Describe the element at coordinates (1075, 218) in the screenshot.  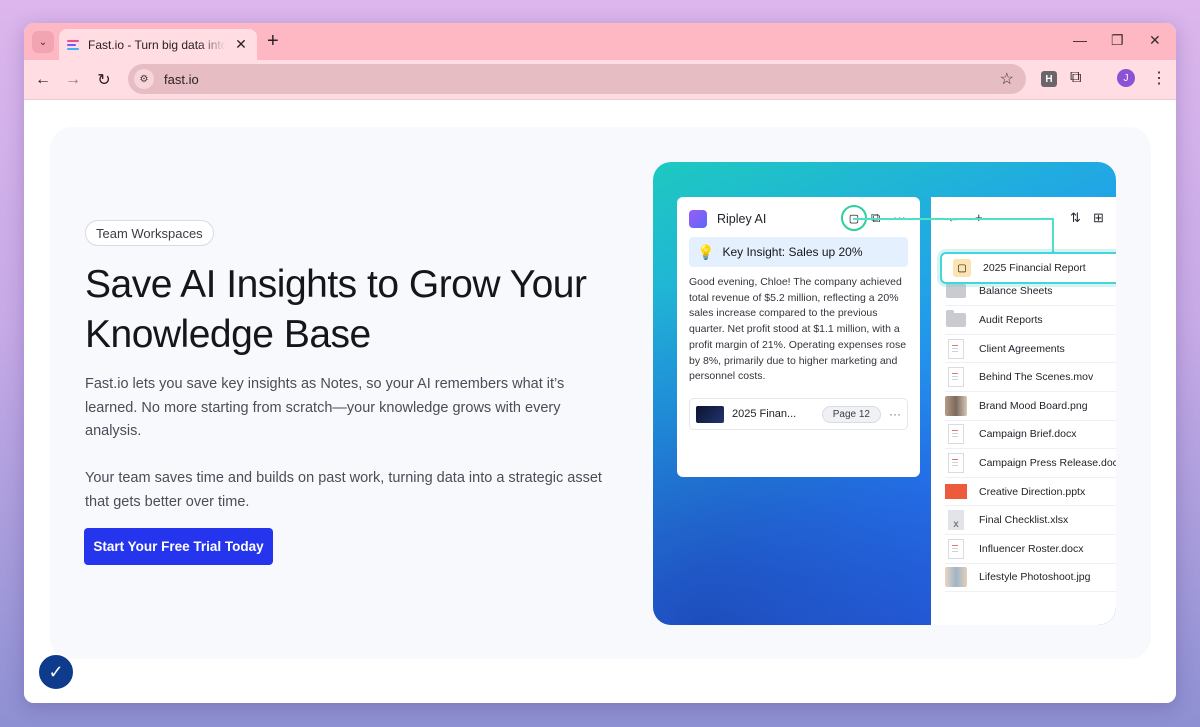
I see `sort-icon: ⇅` at that location.